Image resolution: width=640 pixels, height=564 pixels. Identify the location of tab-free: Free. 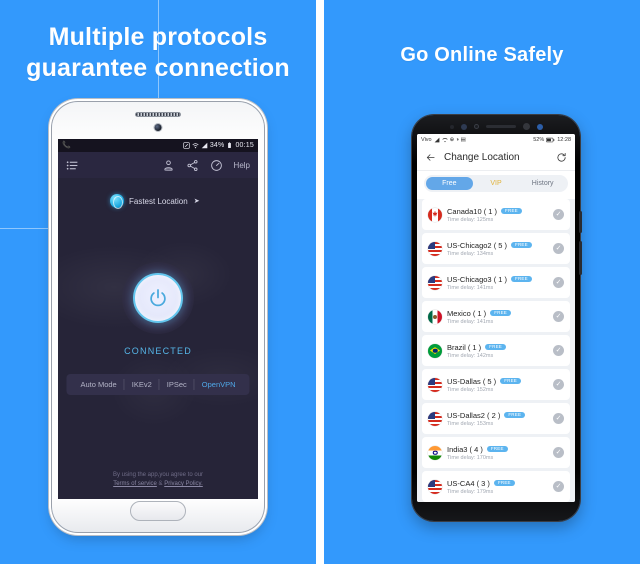
(449, 183).